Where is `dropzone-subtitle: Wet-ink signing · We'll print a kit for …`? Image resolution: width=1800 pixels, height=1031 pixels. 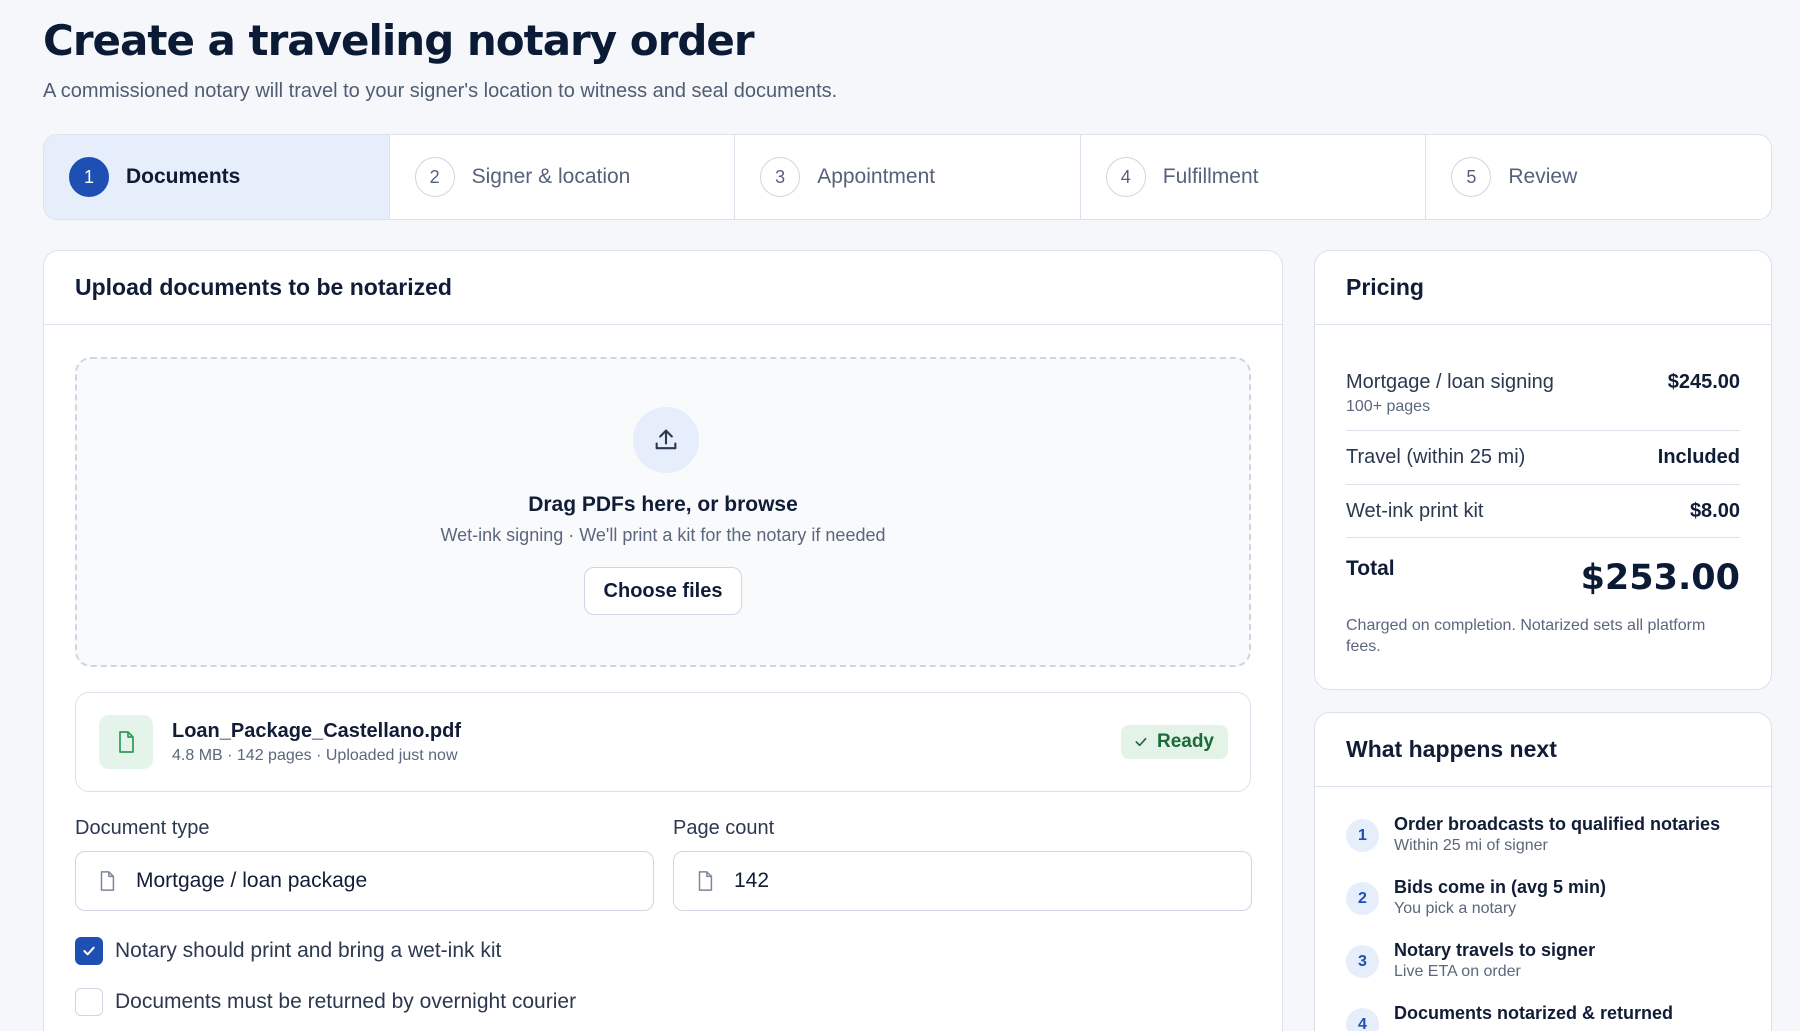
dropzone-subtitle: Wet-ink signing · We'll print a kit for … is located at coordinates (663, 535).